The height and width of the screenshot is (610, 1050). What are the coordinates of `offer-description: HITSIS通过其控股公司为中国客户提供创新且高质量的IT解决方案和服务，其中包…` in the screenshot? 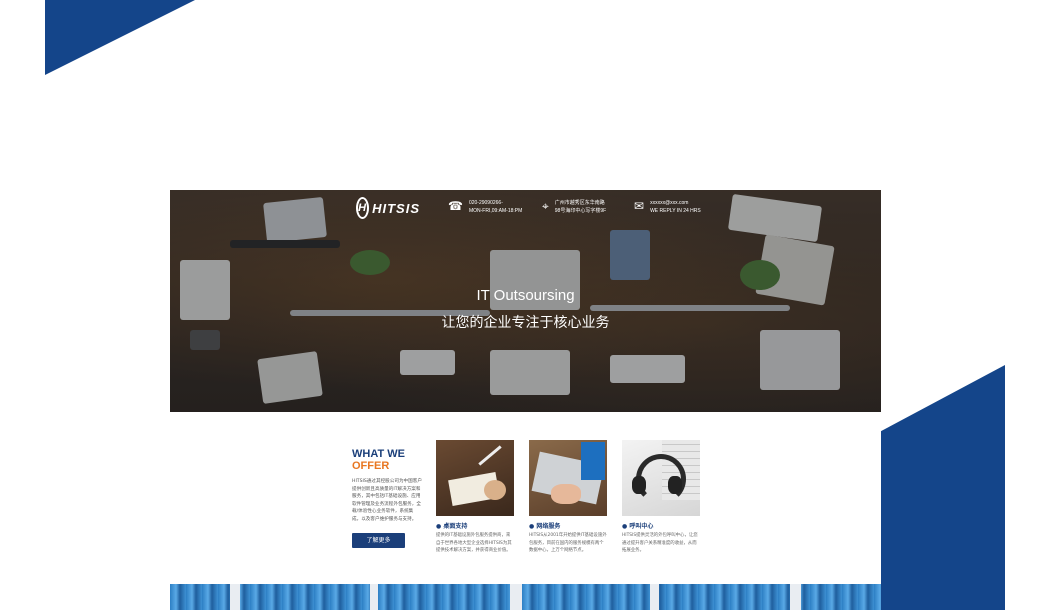 It's located at (387, 500).